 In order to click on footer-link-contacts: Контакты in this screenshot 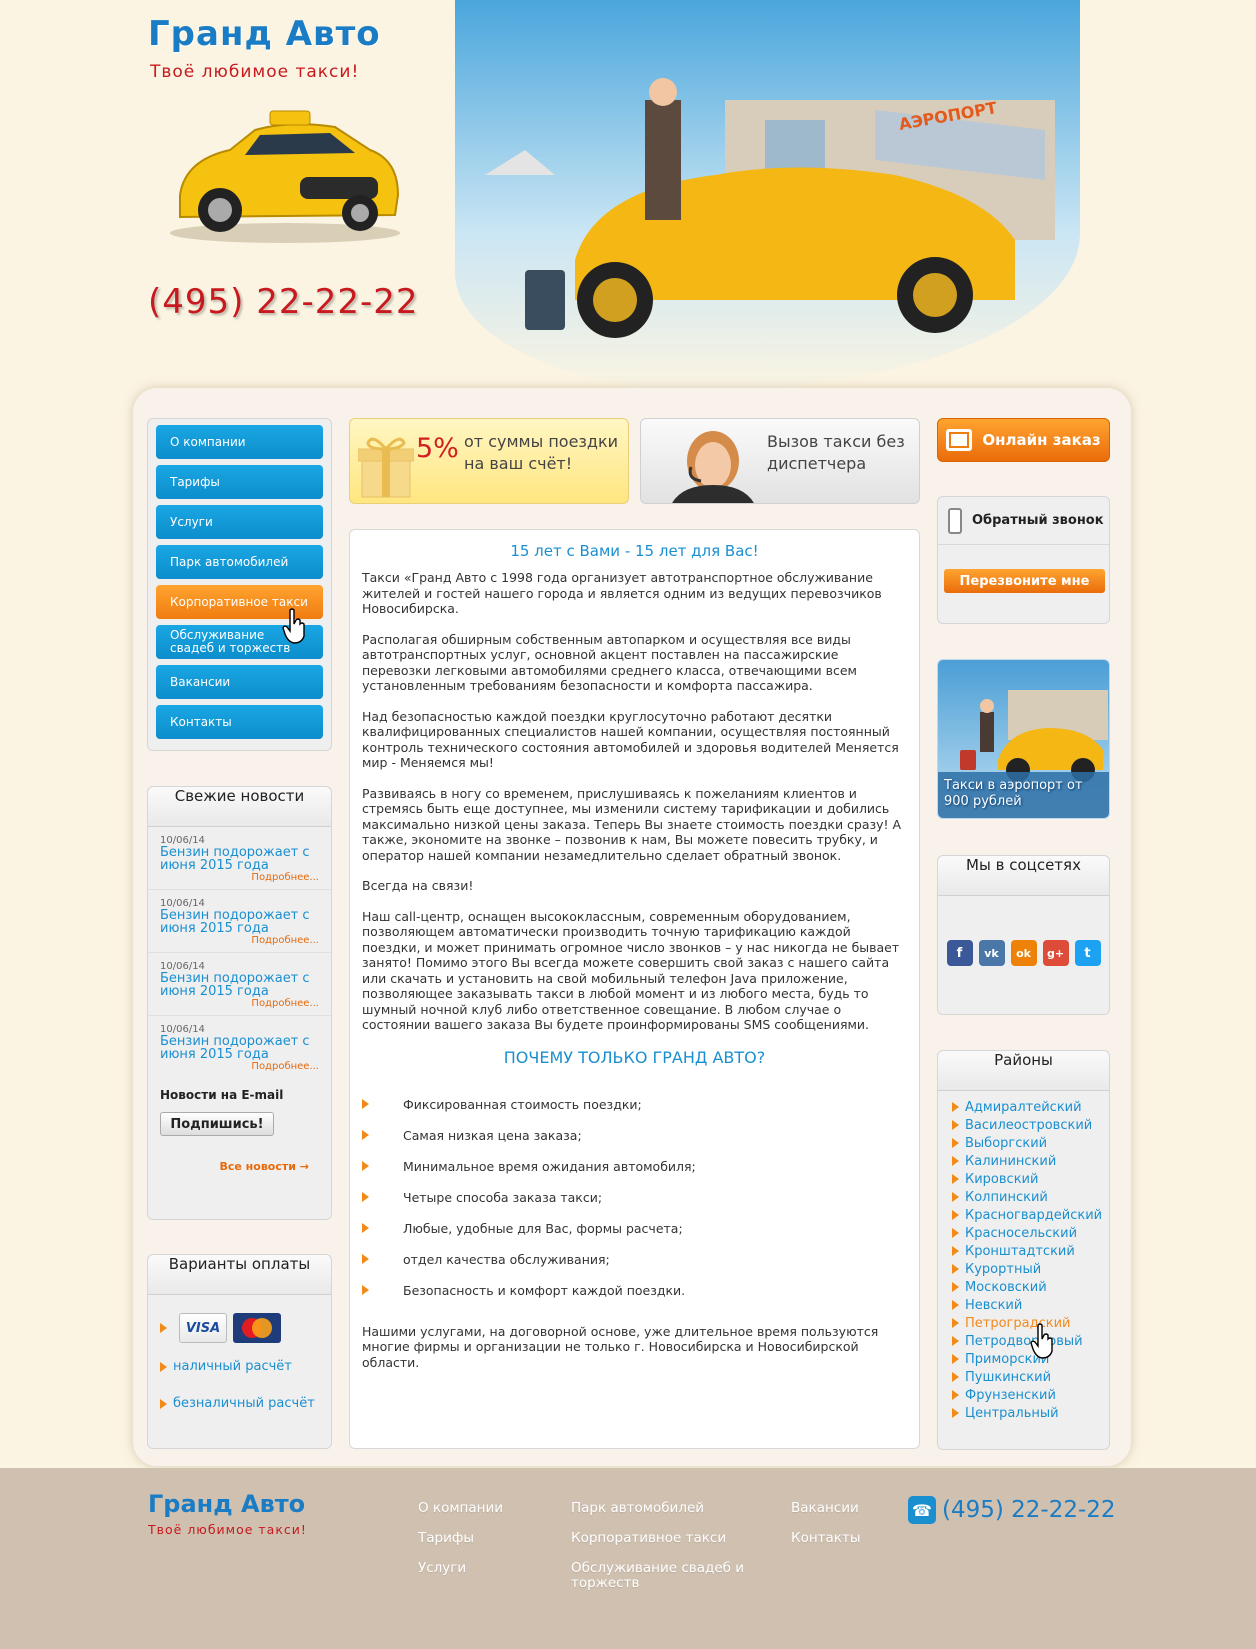, I will do `click(825, 1538)`.